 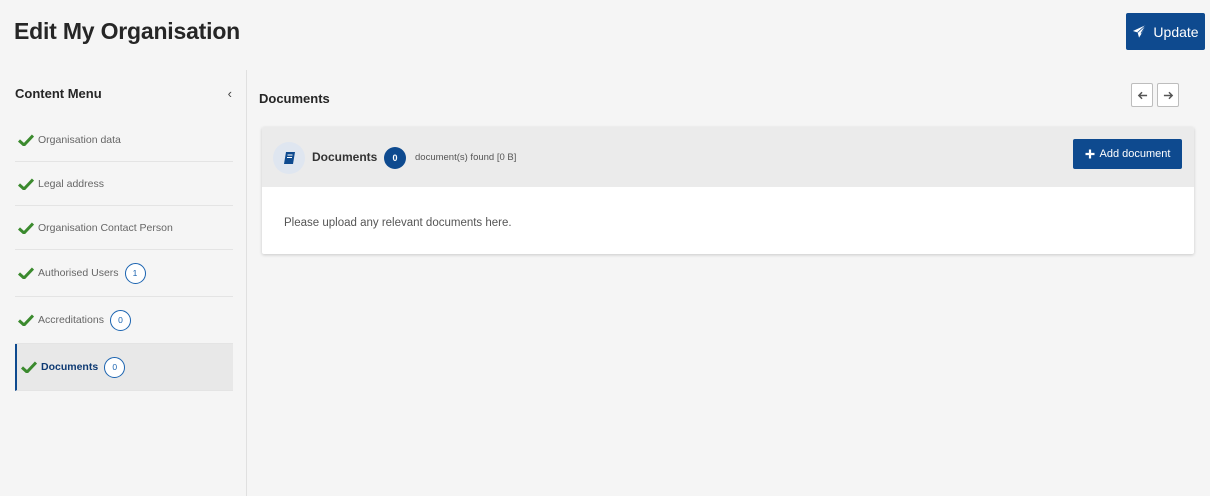 I want to click on arrow-left-icon, so click(x=1142, y=95).